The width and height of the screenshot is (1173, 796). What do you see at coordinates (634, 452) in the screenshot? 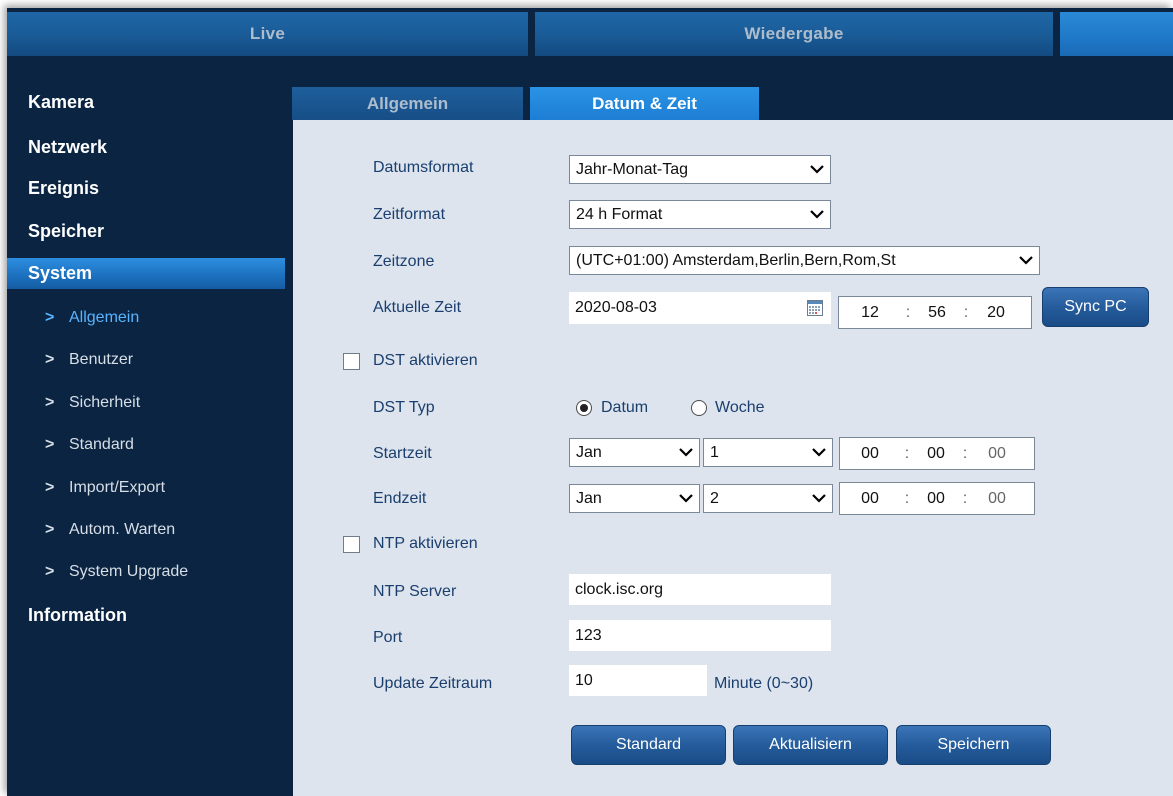
I see `start-month-select: Jan` at bounding box center [634, 452].